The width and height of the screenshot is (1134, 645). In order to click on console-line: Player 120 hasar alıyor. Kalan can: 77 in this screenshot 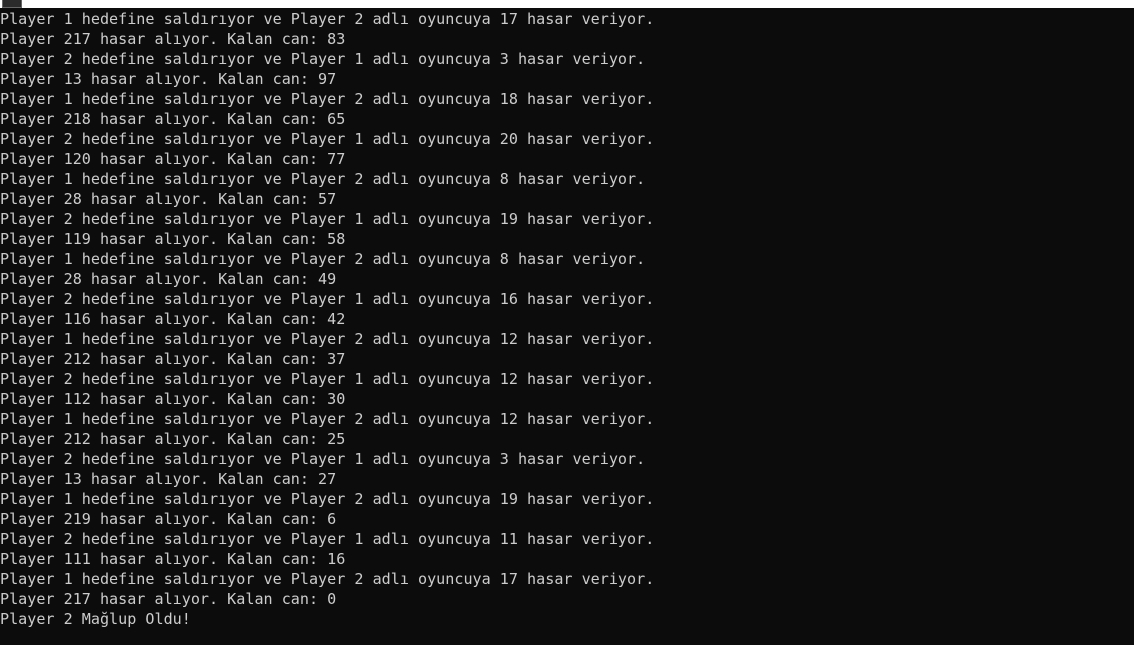, I will do `click(173, 159)`.